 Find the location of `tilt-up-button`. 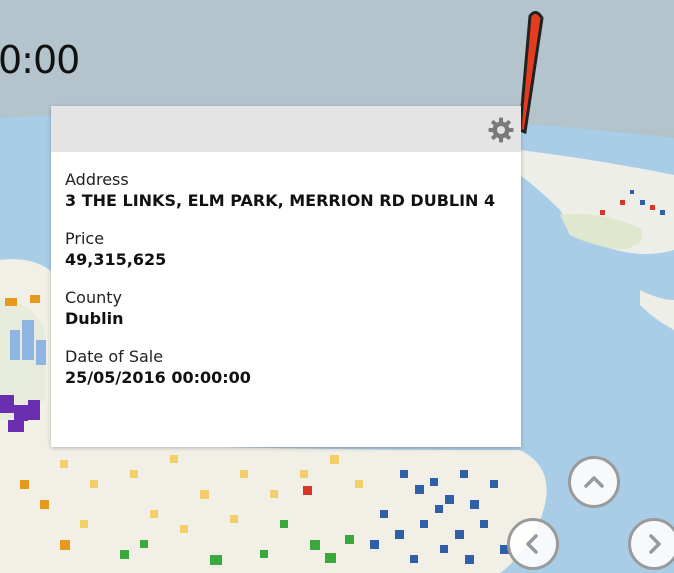

tilt-up-button is located at coordinates (594, 482).